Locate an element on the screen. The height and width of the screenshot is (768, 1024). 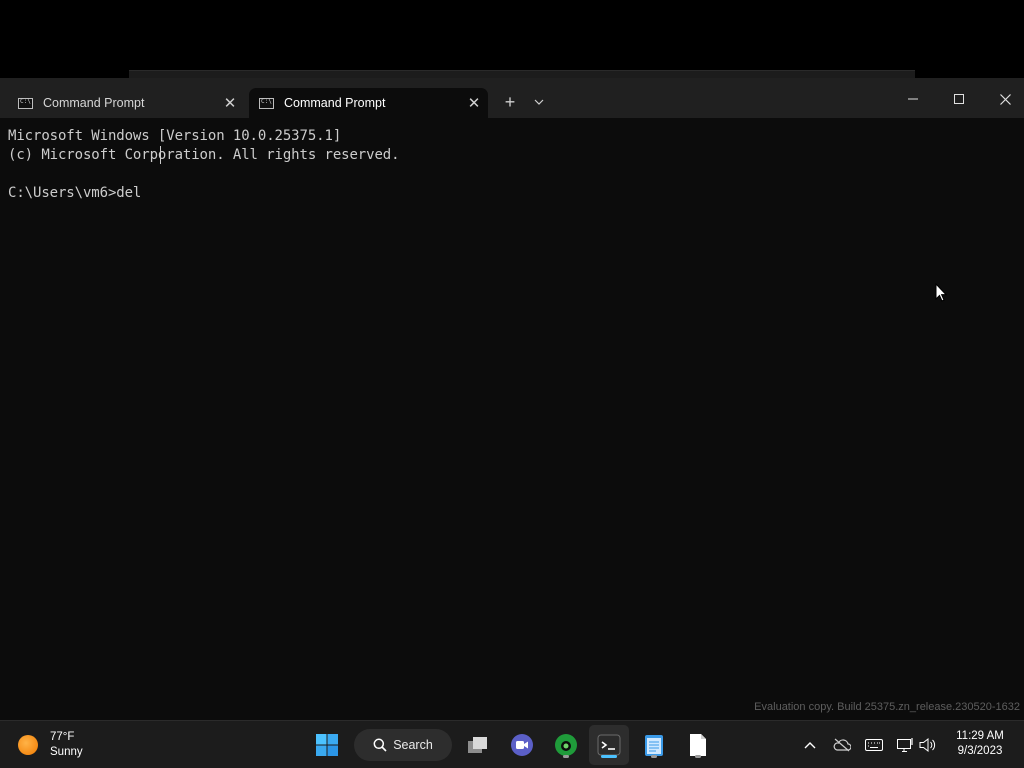
close-icon is located at coordinates (1005, 99).